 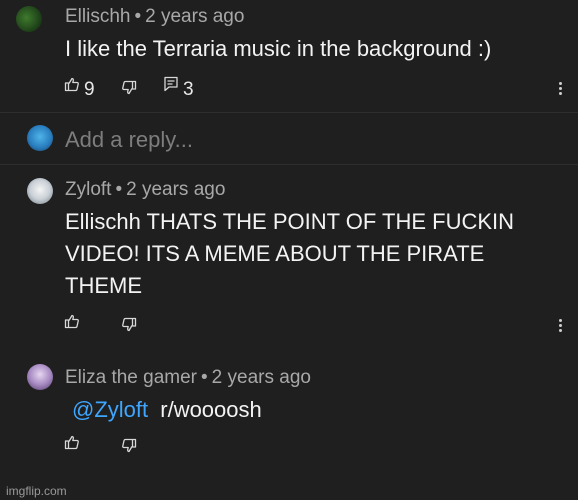 What do you see at coordinates (103, 285) in the screenshot?
I see `comment-text-line: THEME` at bounding box center [103, 285].